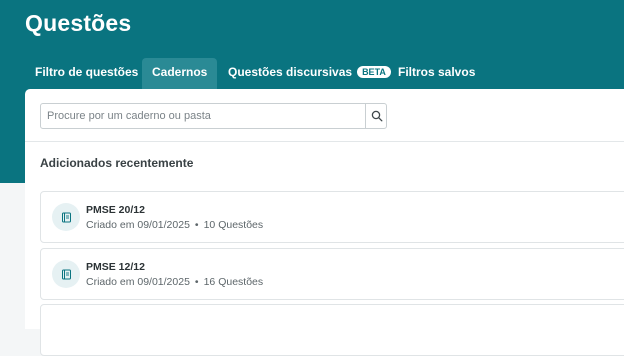 This screenshot has height=356, width=624. What do you see at coordinates (324, 141) in the screenshot?
I see `divider` at bounding box center [324, 141].